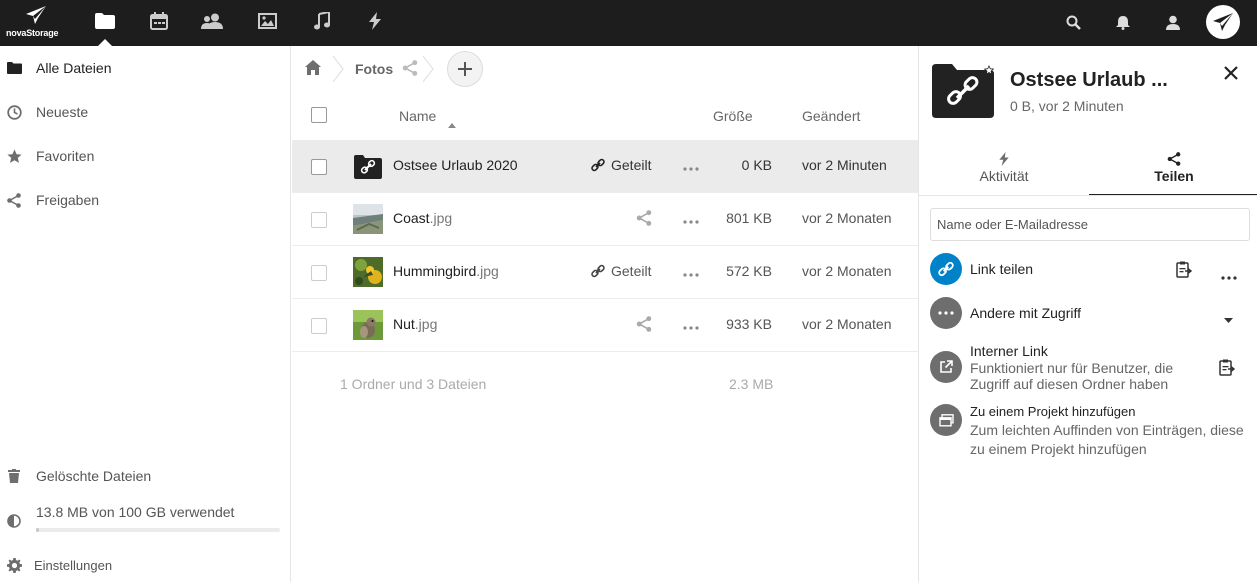  What do you see at coordinates (751, 384) in the screenshot?
I see `summary-total-size: 2.3 MB` at bounding box center [751, 384].